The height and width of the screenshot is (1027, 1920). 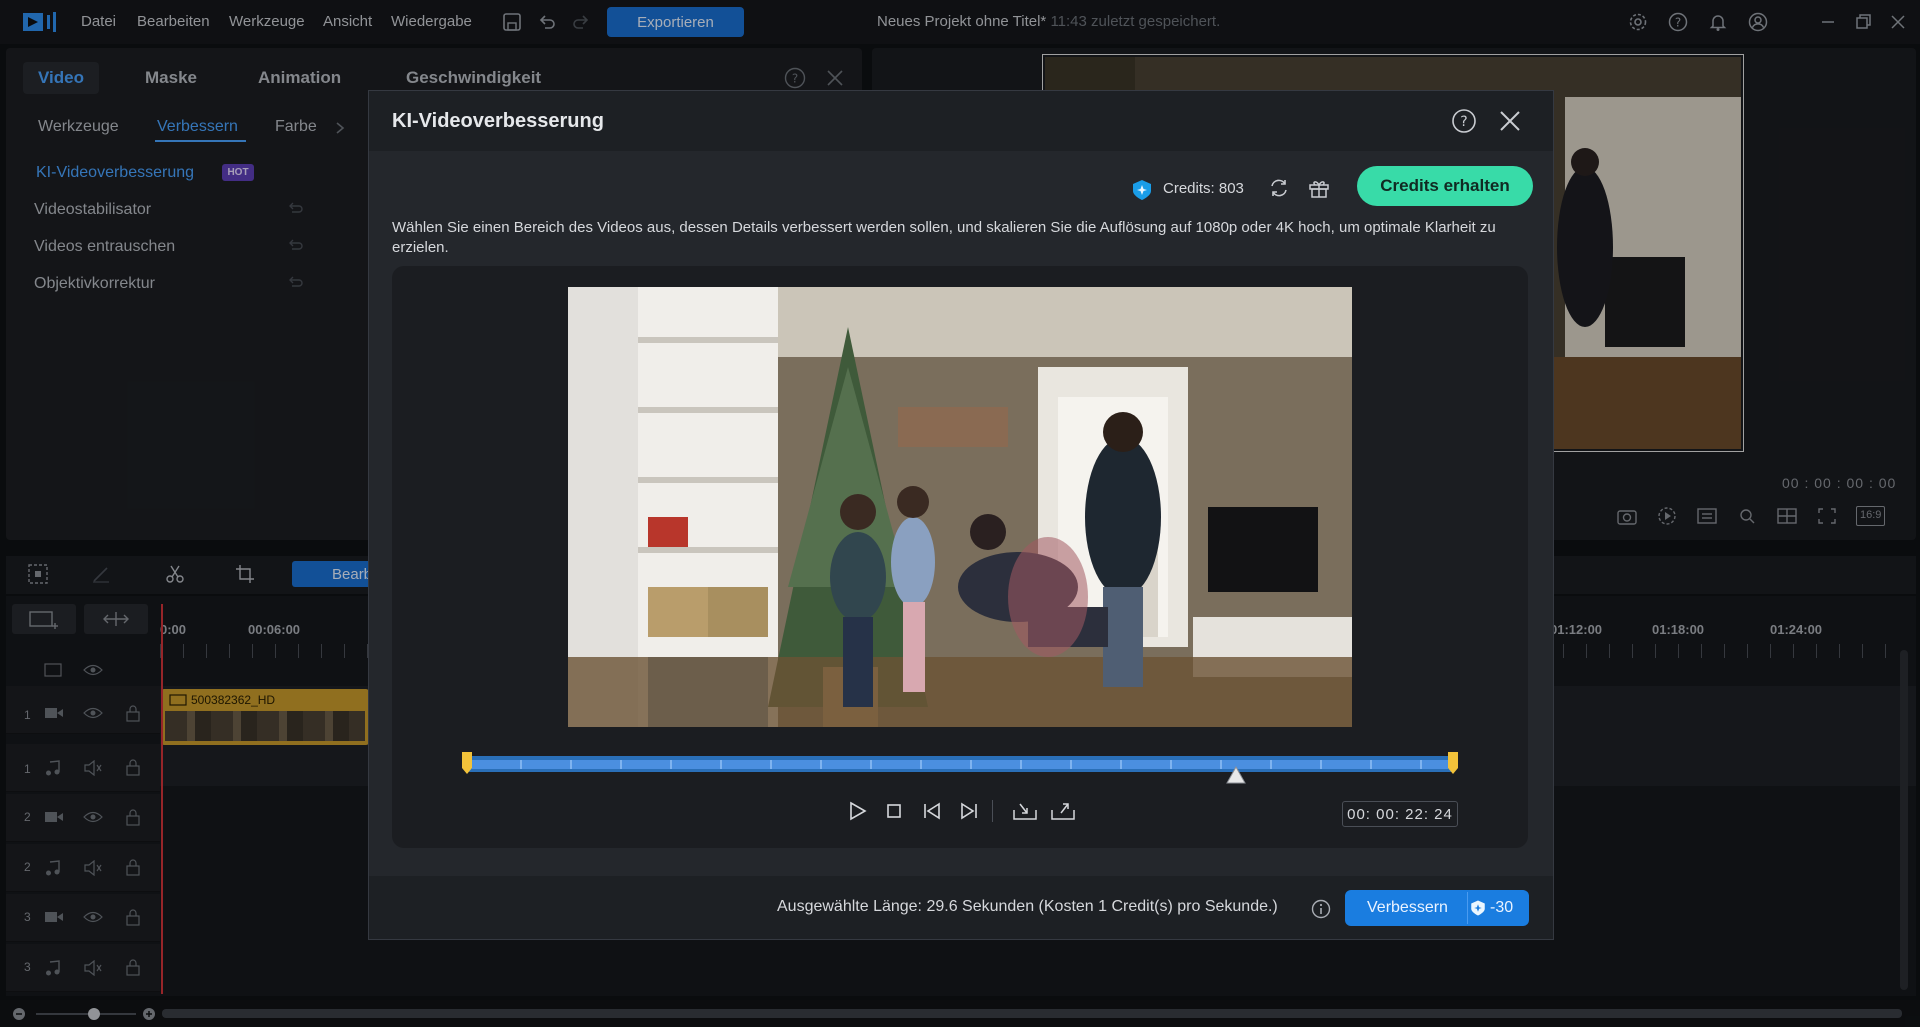 I want to click on dialog-help-icon: ?, so click(x=1464, y=121).